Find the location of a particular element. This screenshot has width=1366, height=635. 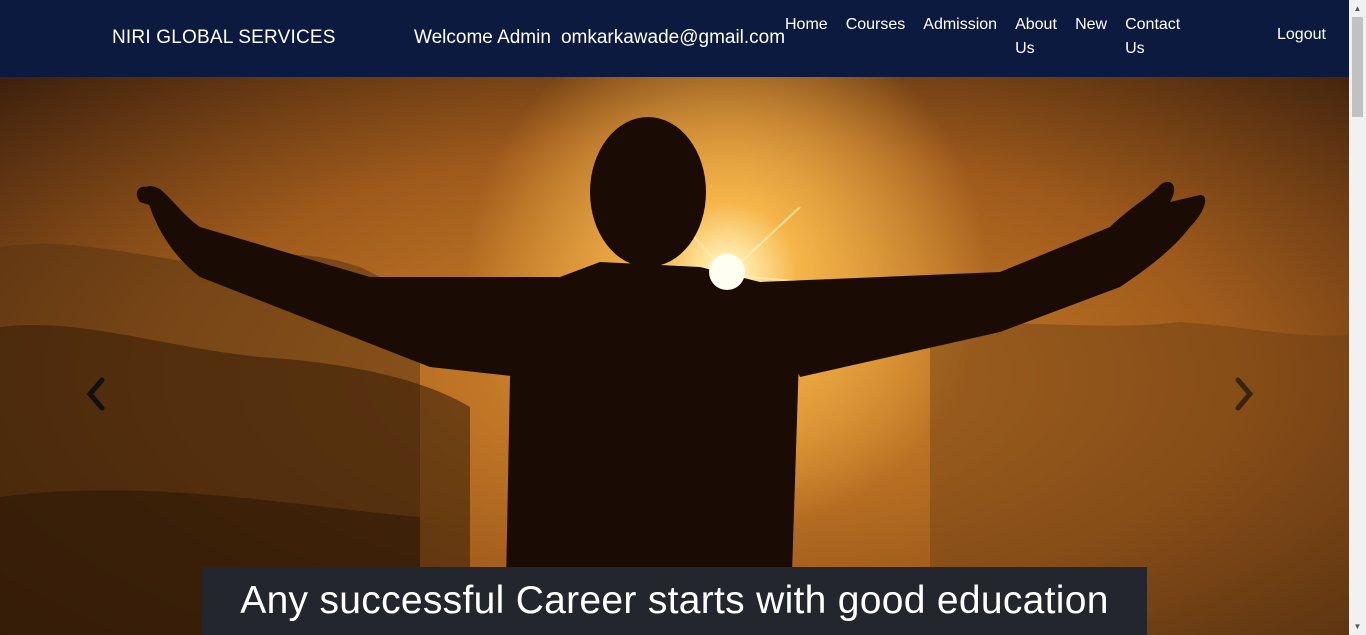

carousel-next-button is located at coordinates (1249, 402).